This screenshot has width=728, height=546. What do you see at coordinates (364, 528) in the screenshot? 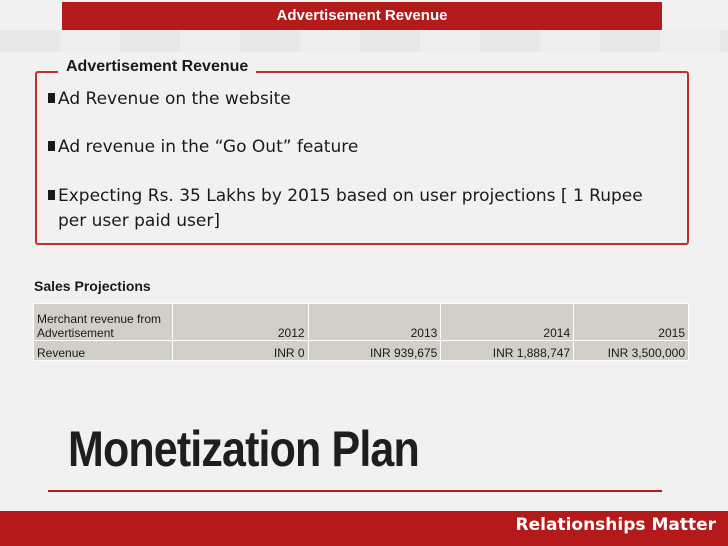
I see `footer-bar: Relationships Matter` at bounding box center [364, 528].